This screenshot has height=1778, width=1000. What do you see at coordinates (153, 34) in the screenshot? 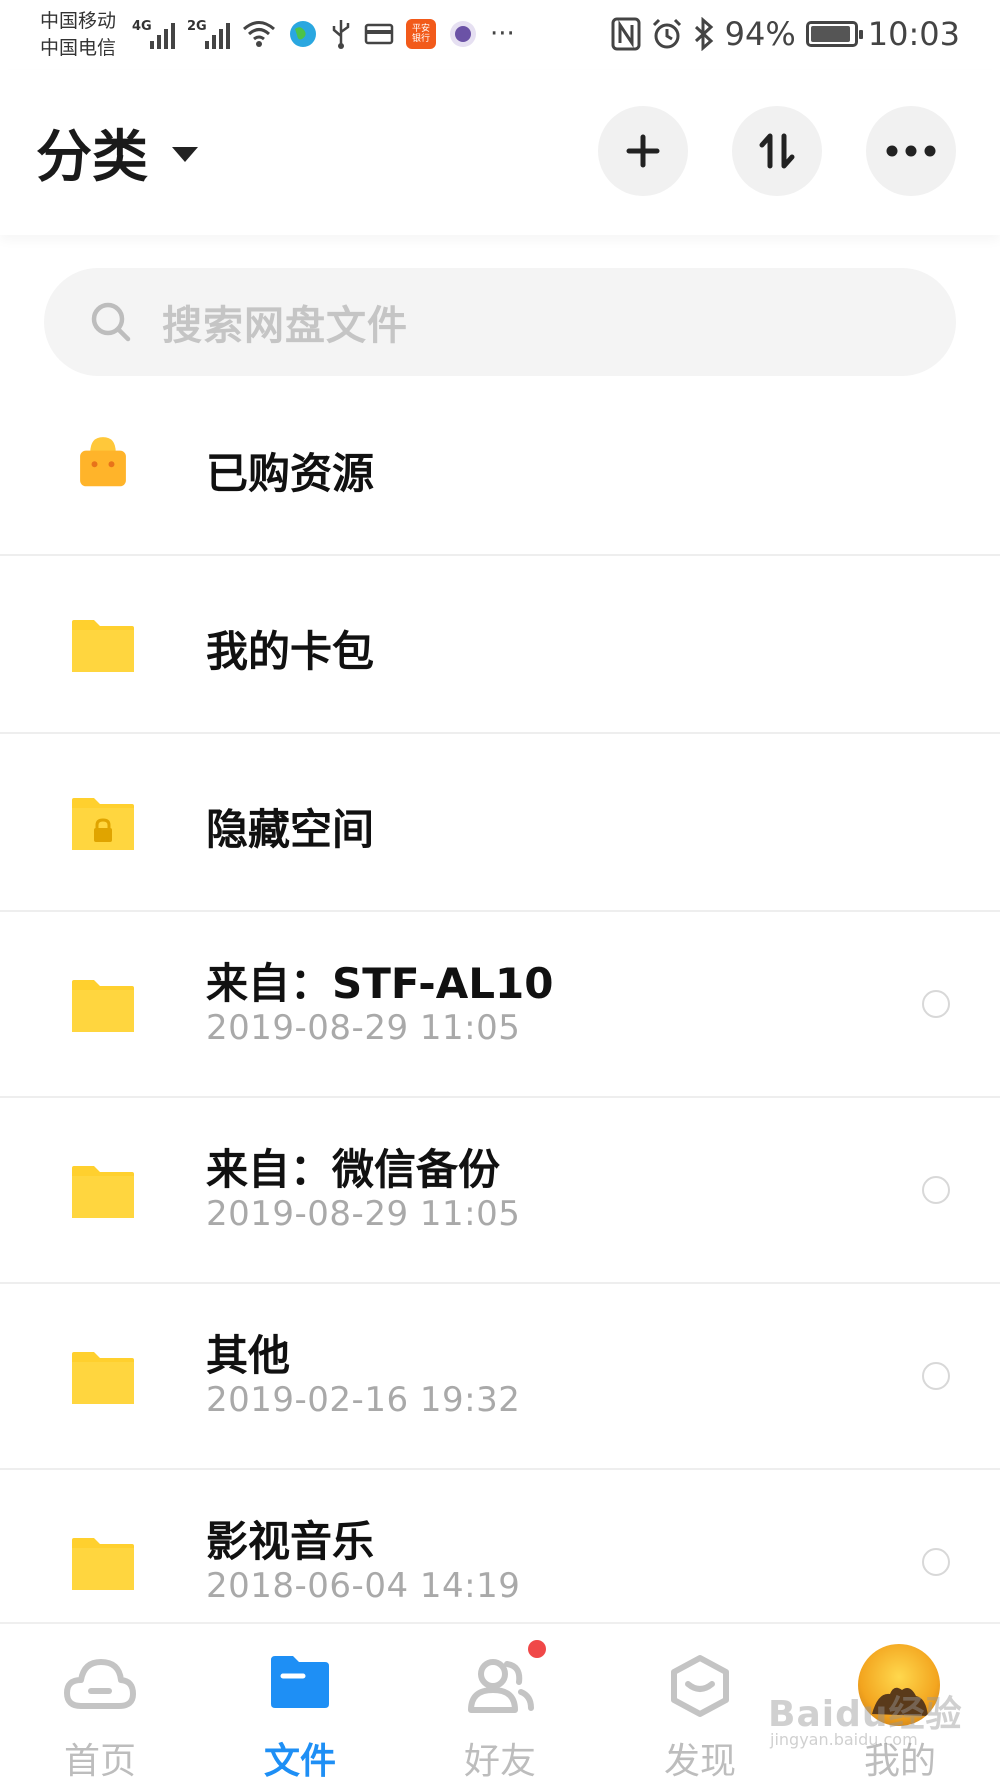
I see `signal-icon-1: 4G` at bounding box center [153, 34].